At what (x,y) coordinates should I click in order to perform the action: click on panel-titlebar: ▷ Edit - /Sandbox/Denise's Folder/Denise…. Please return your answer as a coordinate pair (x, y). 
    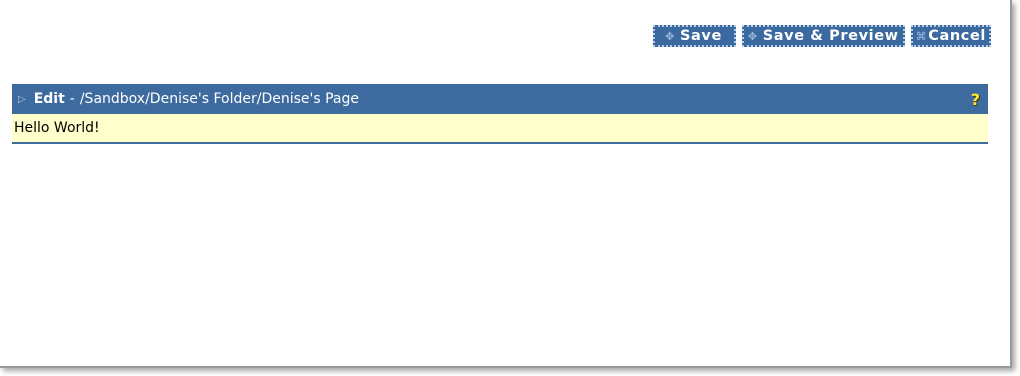
    Looking at the image, I should click on (500, 99).